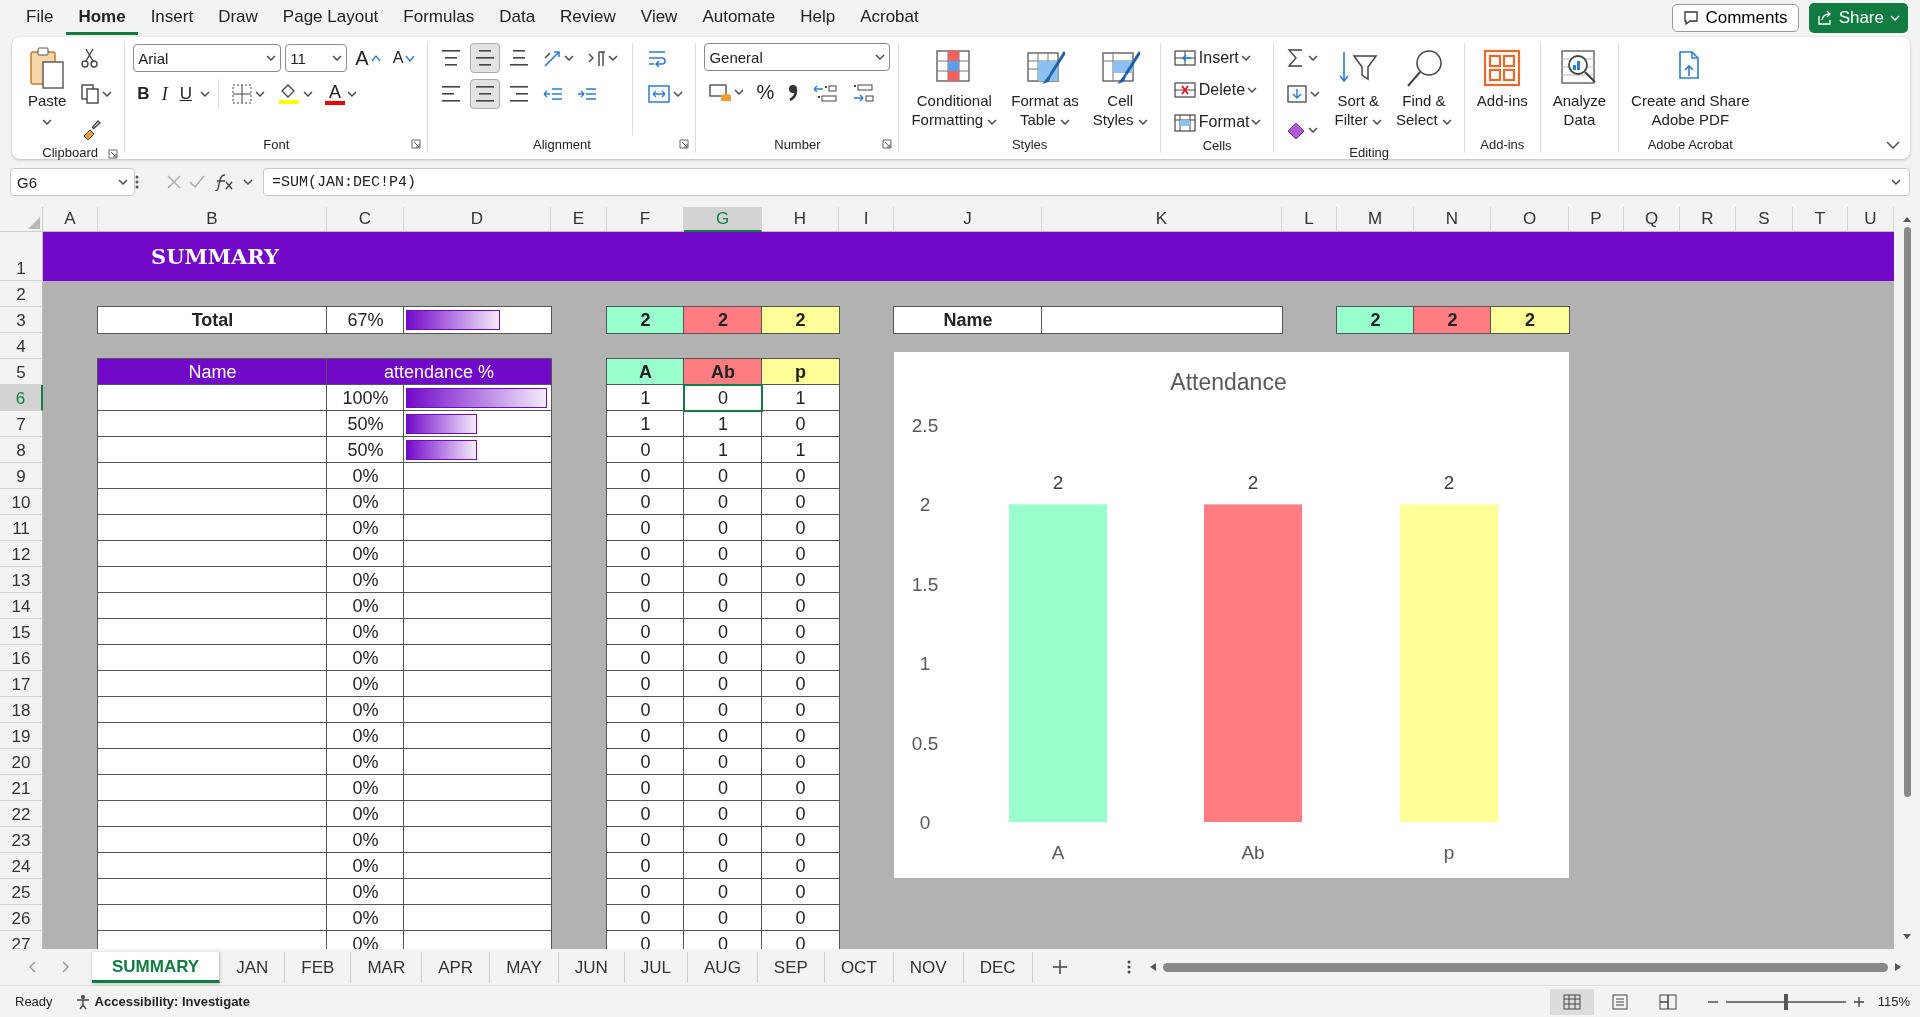  What do you see at coordinates (1579, 87) in the screenshot?
I see `chart-magnifier-button: Analyze Data` at bounding box center [1579, 87].